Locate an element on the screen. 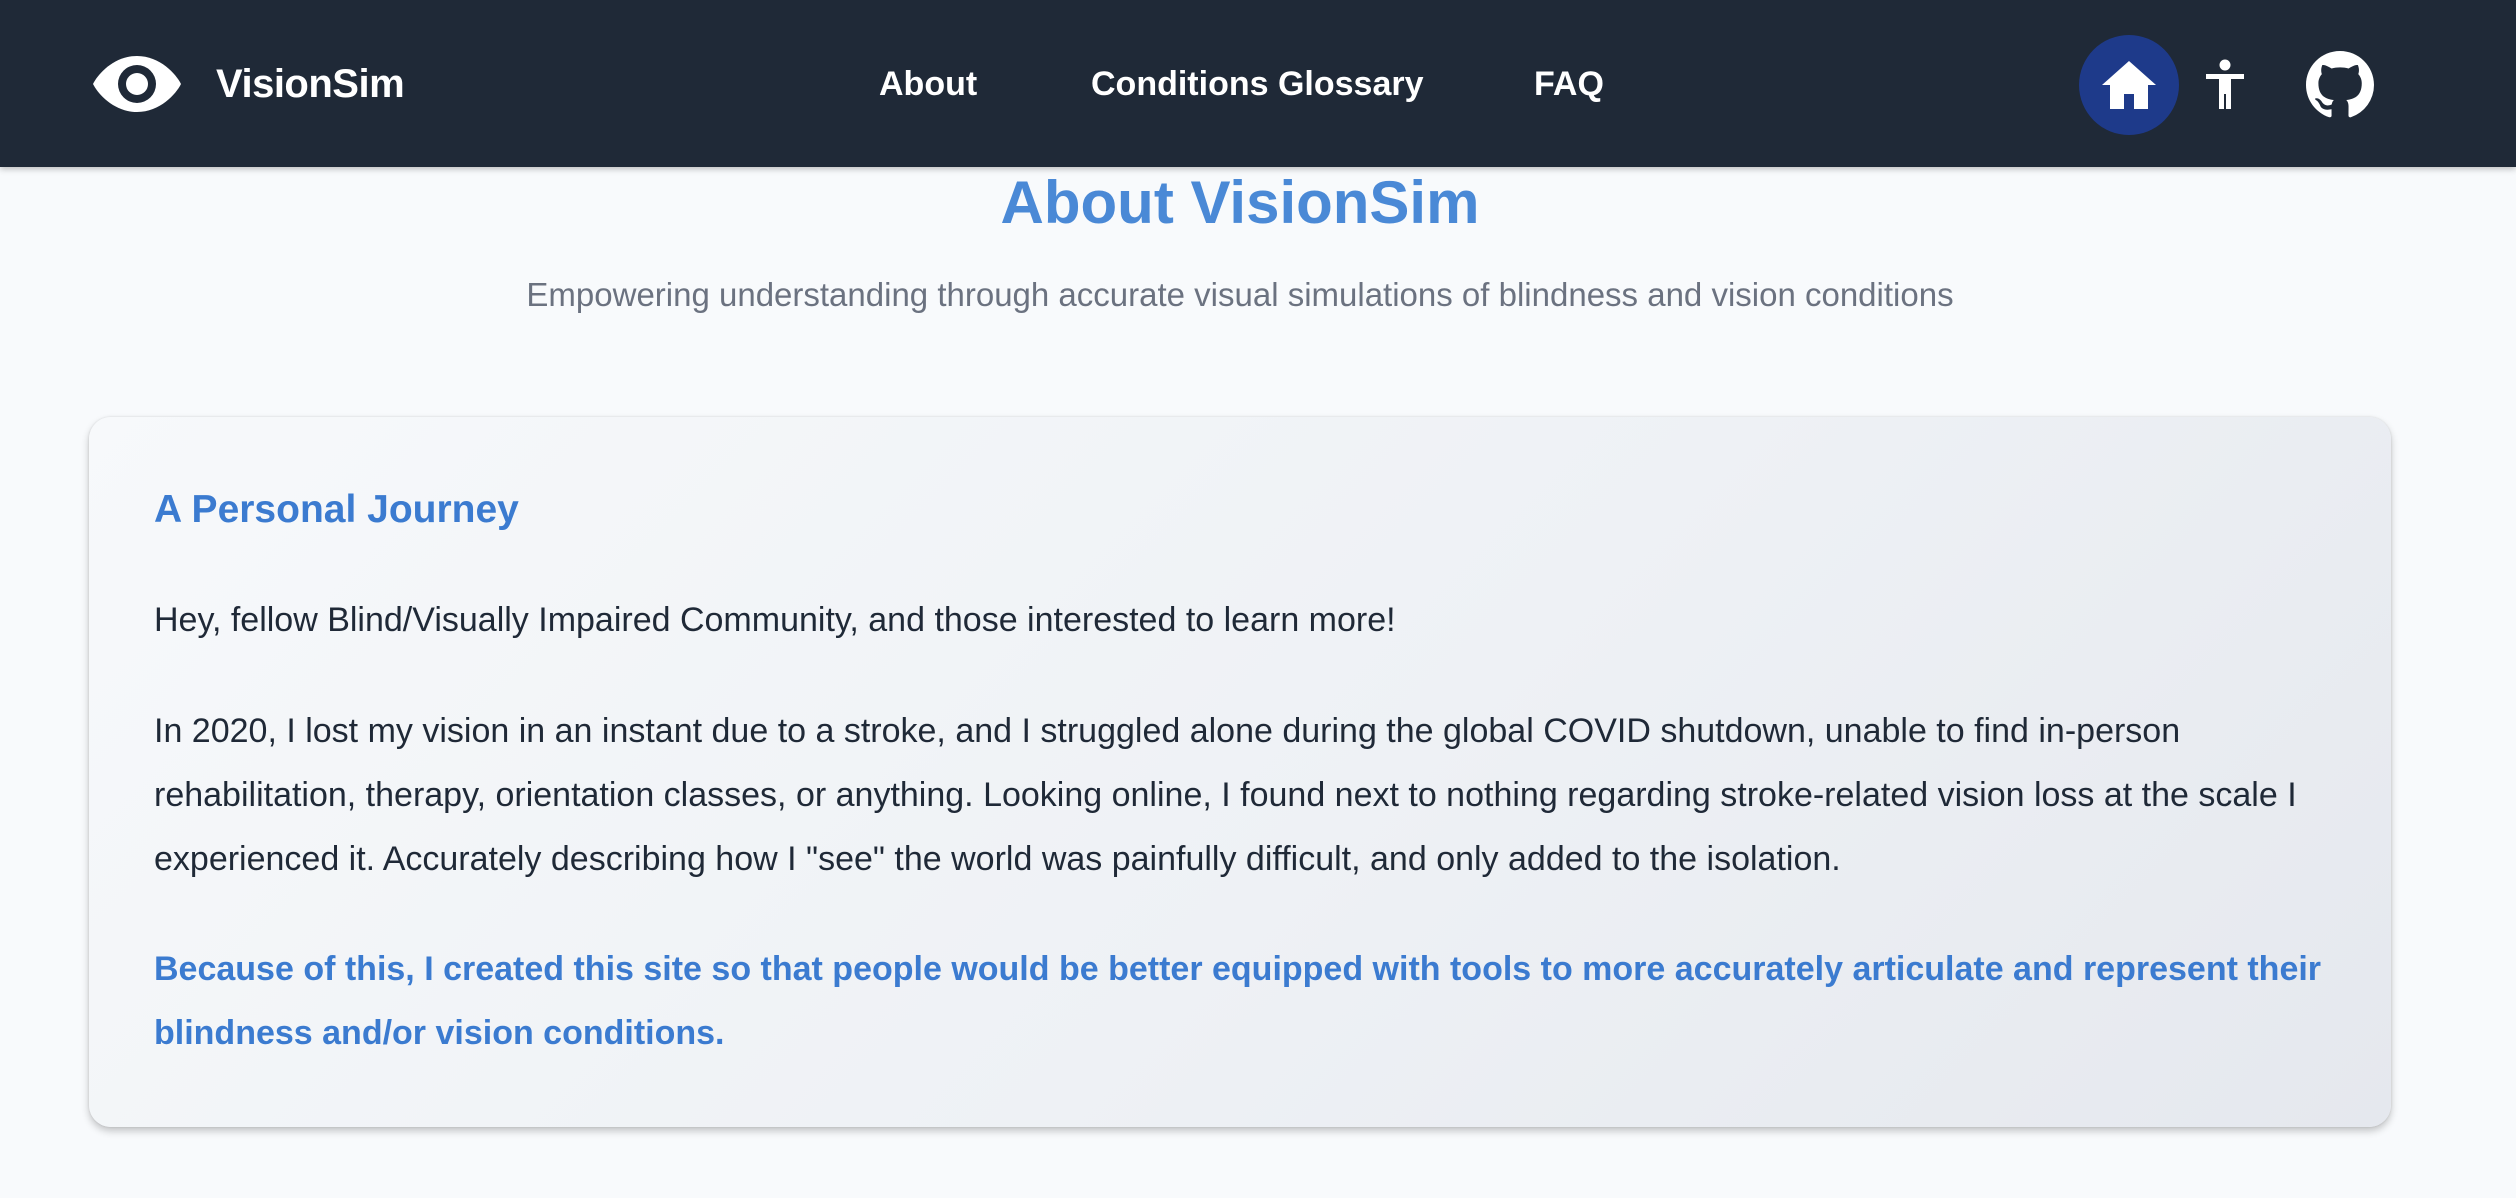 The height and width of the screenshot is (1198, 2516). home-icon is located at coordinates (2129, 85).